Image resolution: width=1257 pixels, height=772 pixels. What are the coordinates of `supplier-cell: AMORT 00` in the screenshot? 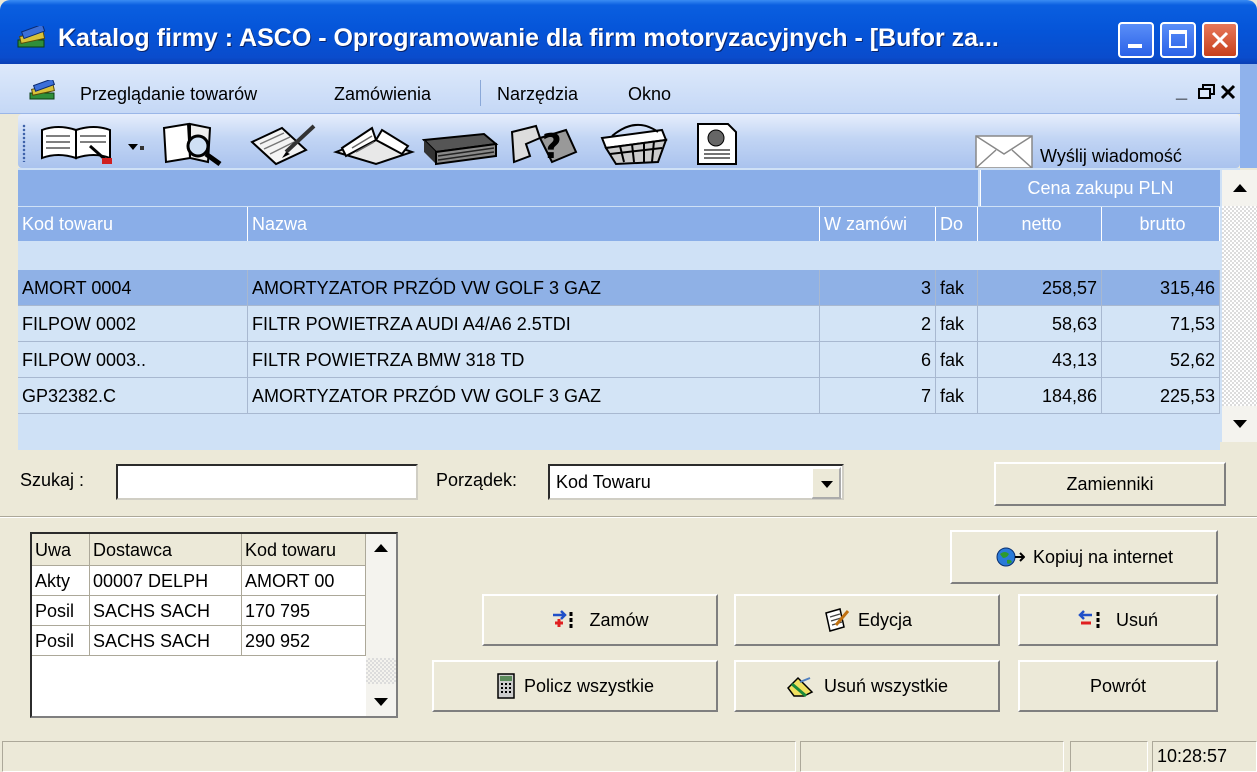 It's located at (304, 581).